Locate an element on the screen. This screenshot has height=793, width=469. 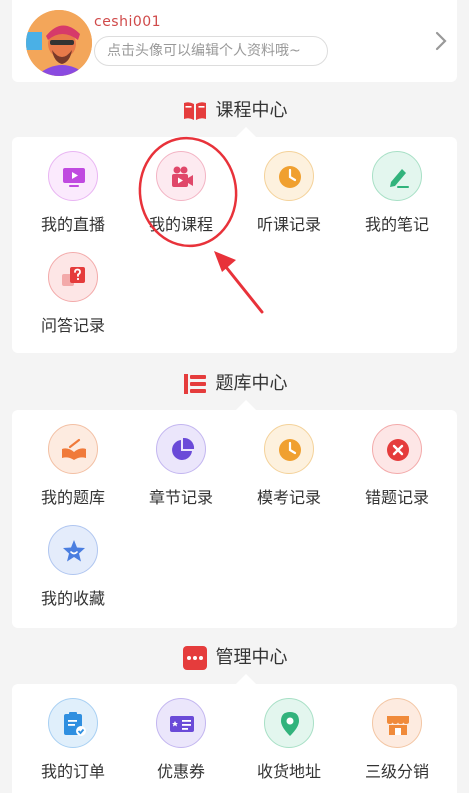
grid-item-shipping-address: 收货地址 is located at coordinates (289, 740).